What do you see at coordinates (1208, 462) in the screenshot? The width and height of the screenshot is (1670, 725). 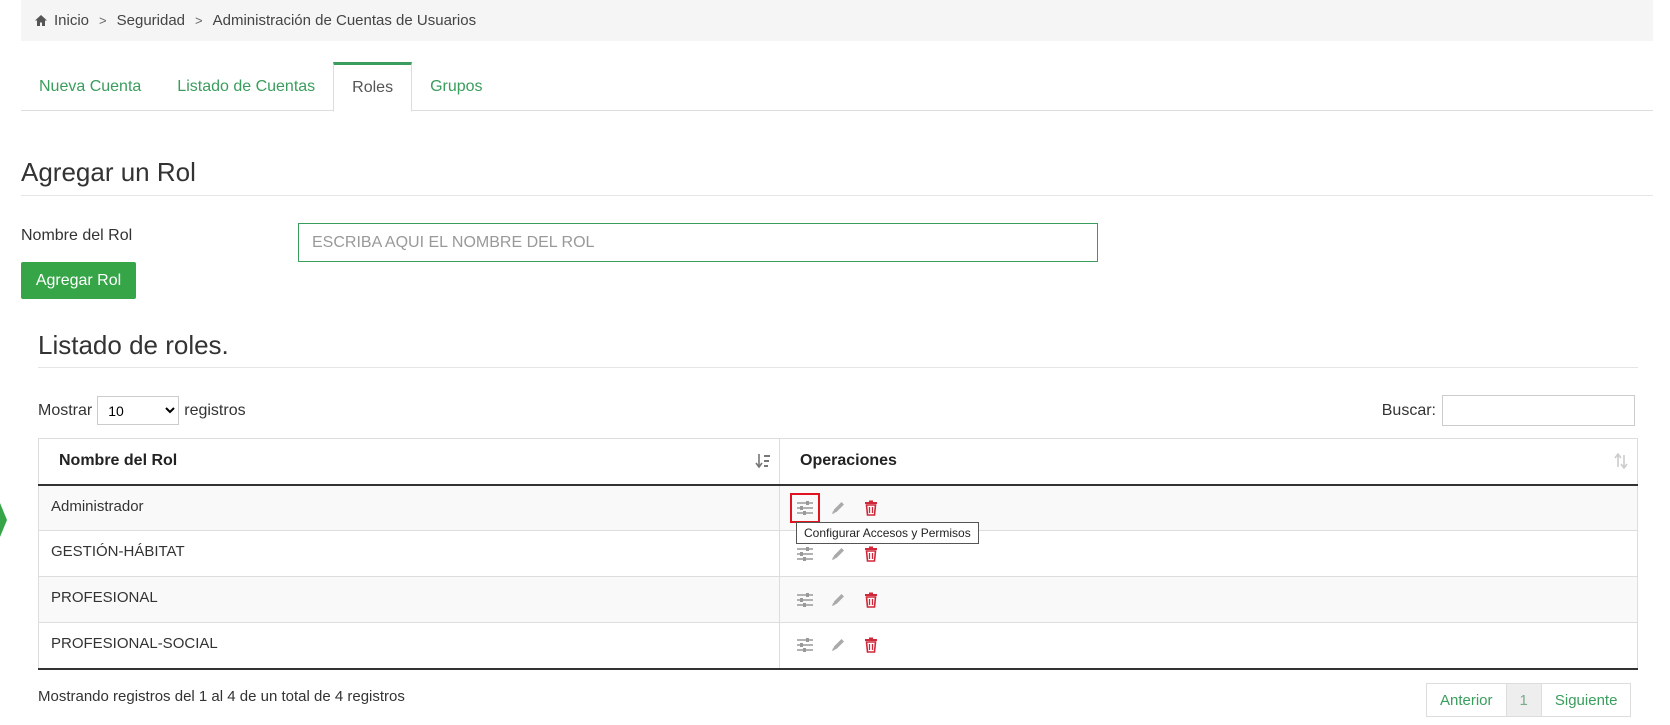 I see `column-header-operations: Operaciones` at bounding box center [1208, 462].